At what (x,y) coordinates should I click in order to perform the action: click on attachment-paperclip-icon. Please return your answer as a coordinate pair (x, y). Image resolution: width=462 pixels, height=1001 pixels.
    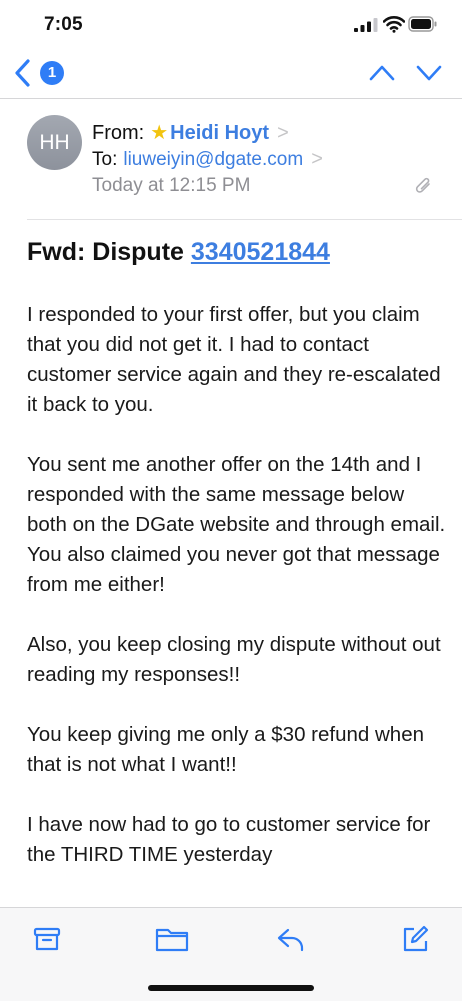
    Looking at the image, I should click on (422, 185).